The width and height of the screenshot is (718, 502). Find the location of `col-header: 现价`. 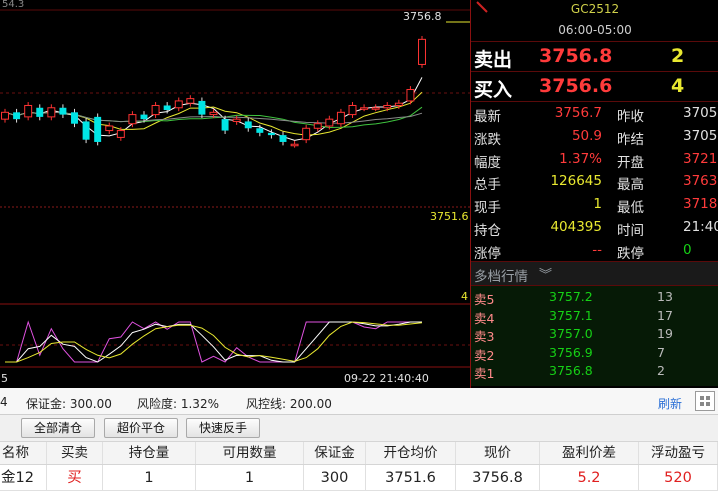

col-header: 现价 is located at coordinates (498, 453).